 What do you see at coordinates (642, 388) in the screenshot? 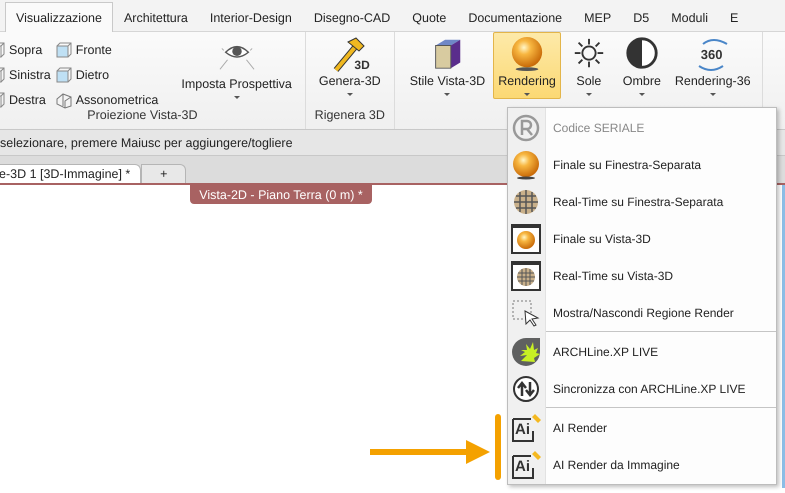
I see `menu-item: Sincronizza con ARCHLine.XP LIVE` at bounding box center [642, 388].